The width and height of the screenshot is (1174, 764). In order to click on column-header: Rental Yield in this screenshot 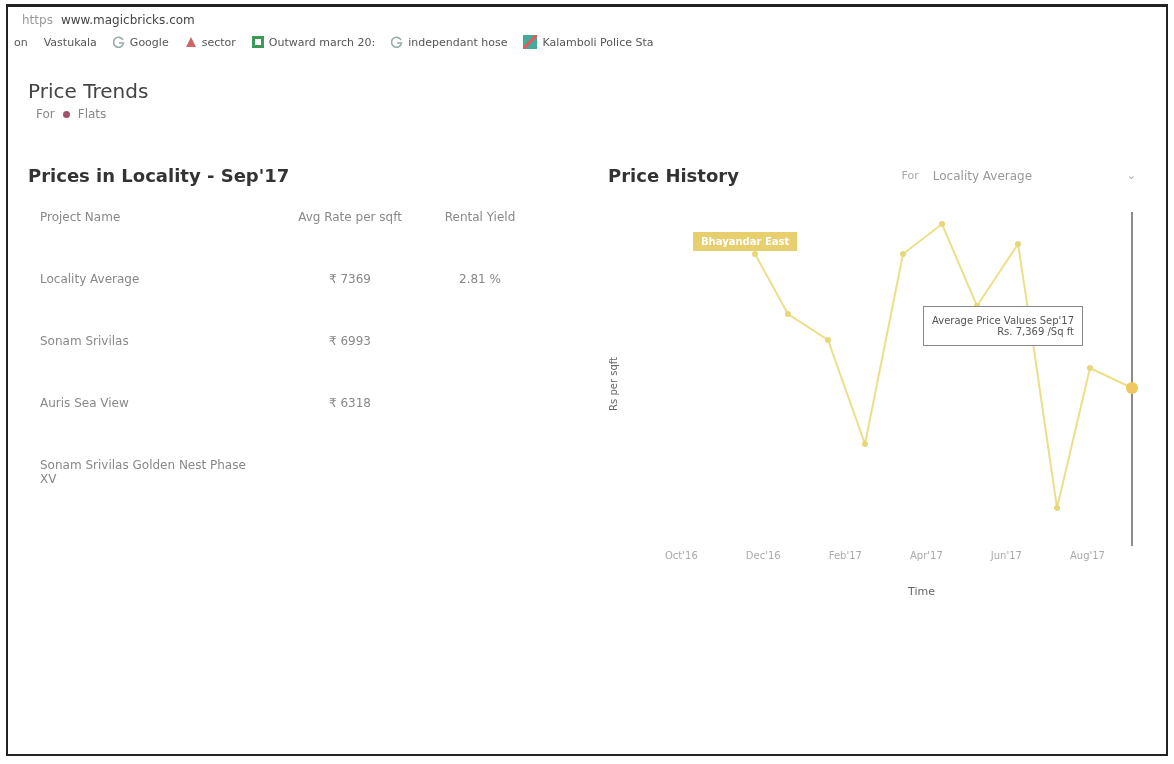, I will do `click(480, 217)`.